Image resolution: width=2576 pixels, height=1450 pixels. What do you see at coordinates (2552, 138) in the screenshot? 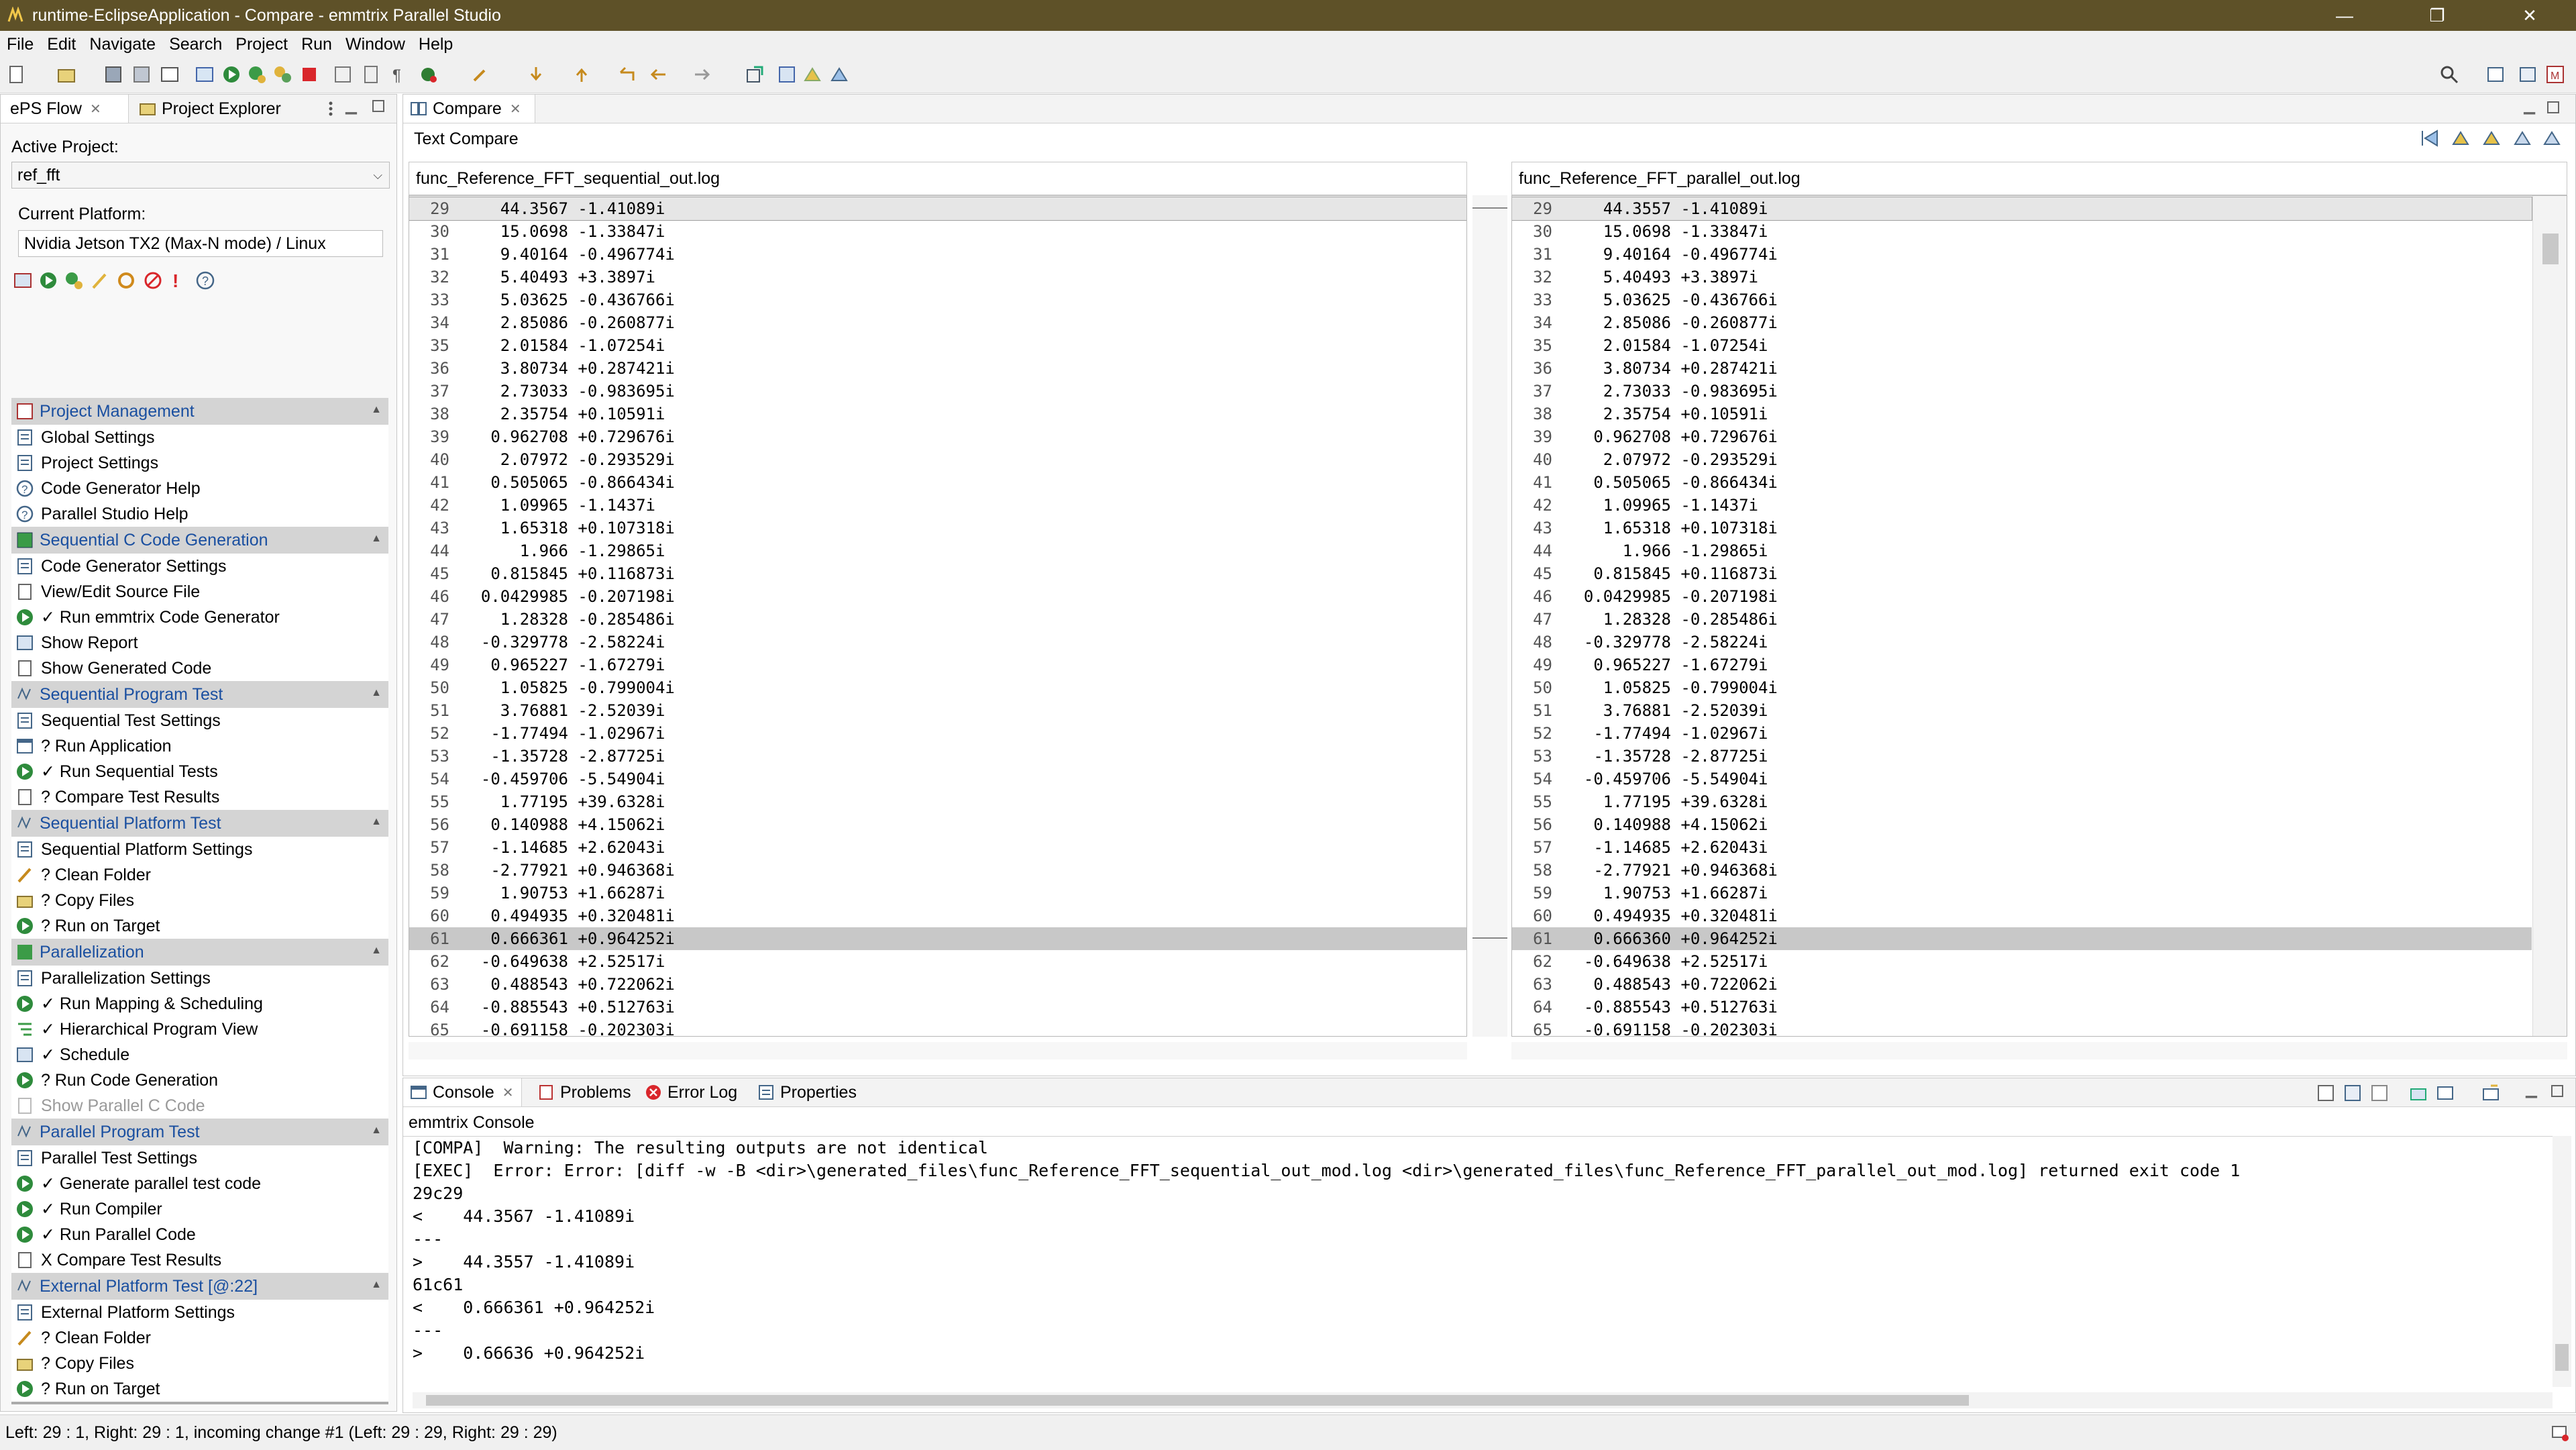
I see `previous-change-icon` at bounding box center [2552, 138].